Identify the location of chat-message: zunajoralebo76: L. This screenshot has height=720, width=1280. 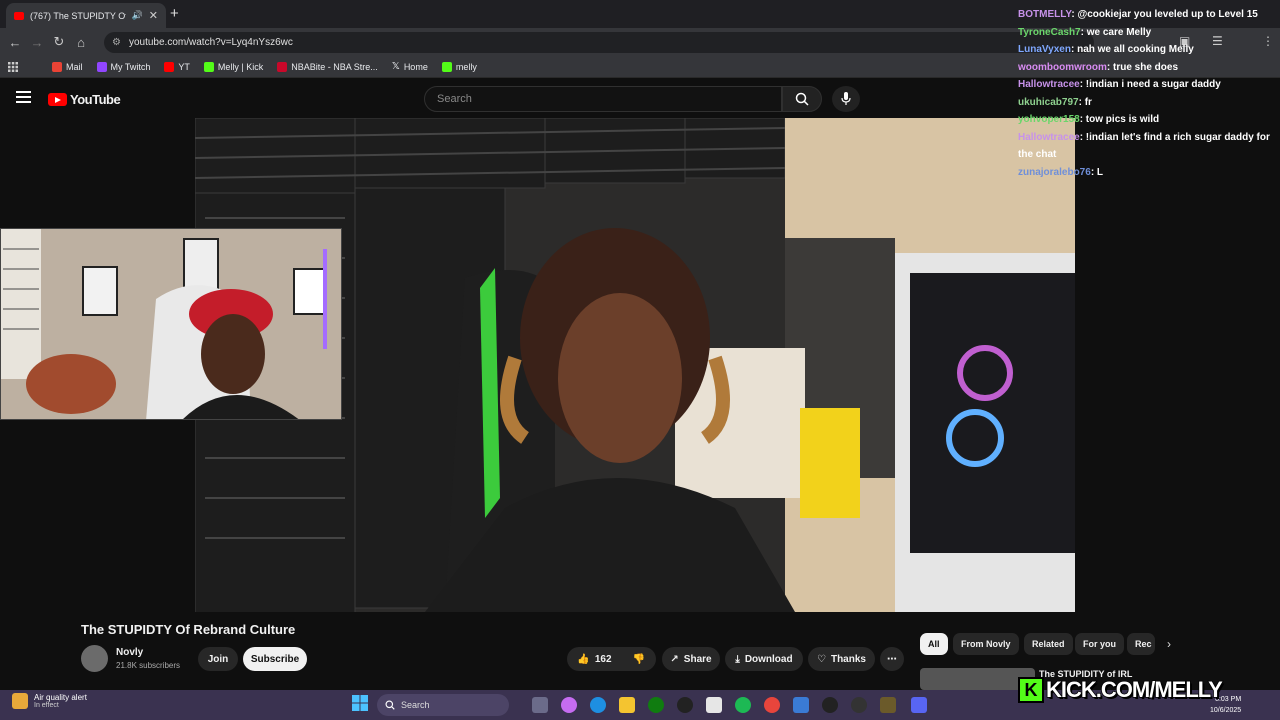
(1061, 172).